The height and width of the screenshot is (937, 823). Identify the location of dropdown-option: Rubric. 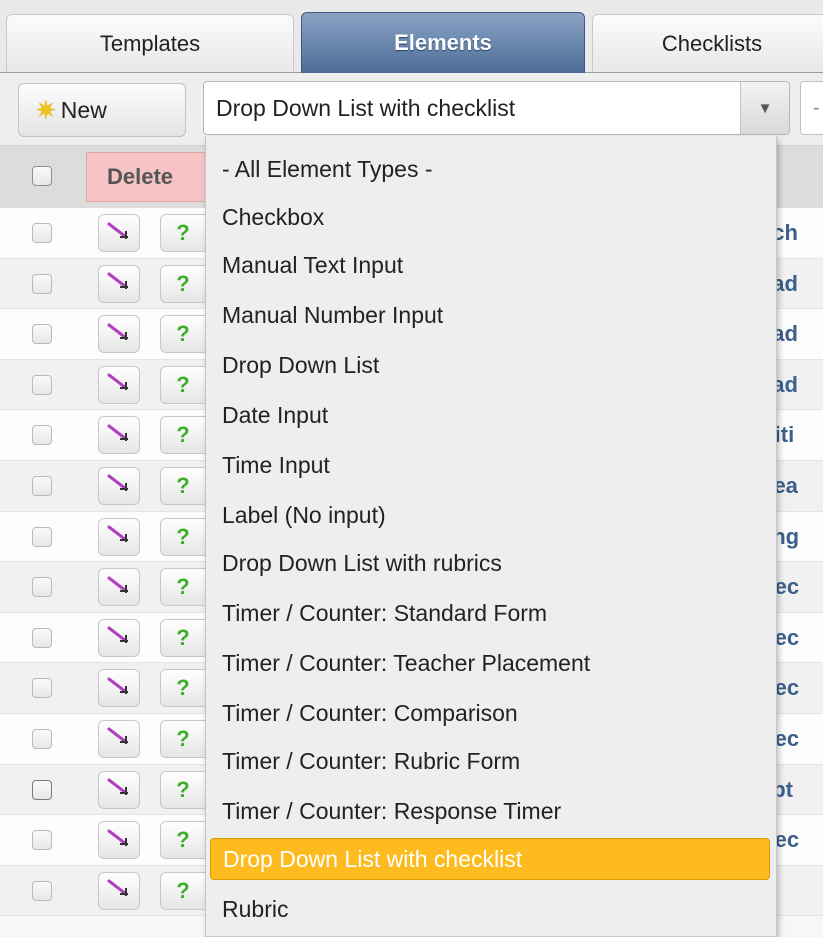
(490, 909).